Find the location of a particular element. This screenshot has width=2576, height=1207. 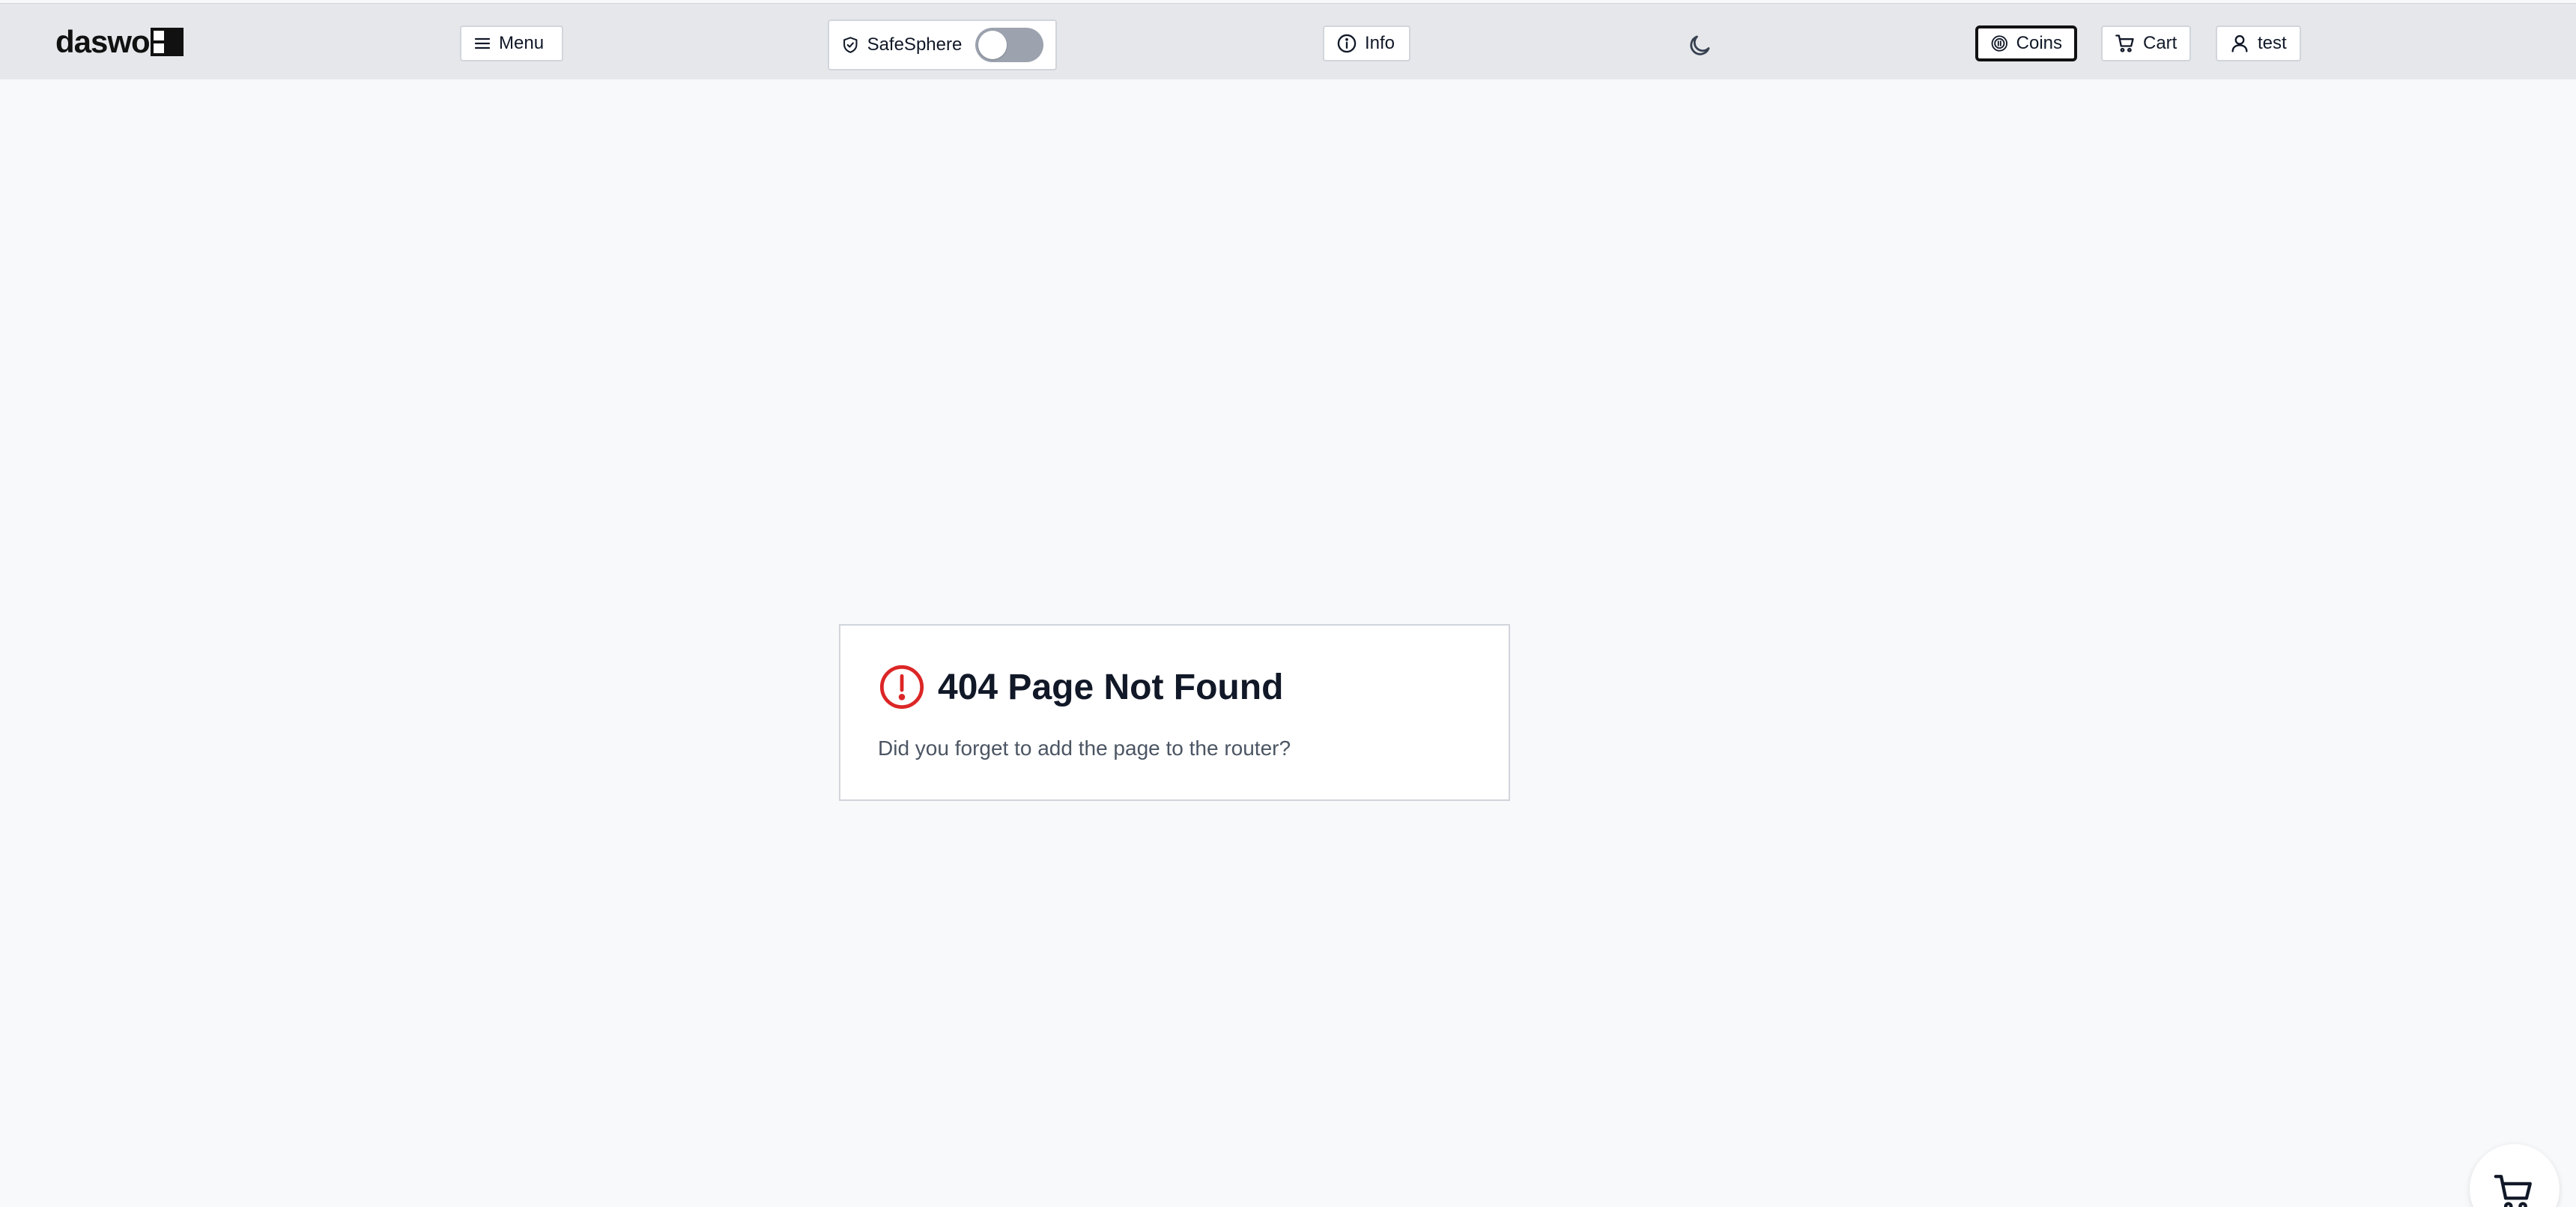

shield-check-icon is located at coordinates (851, 45).